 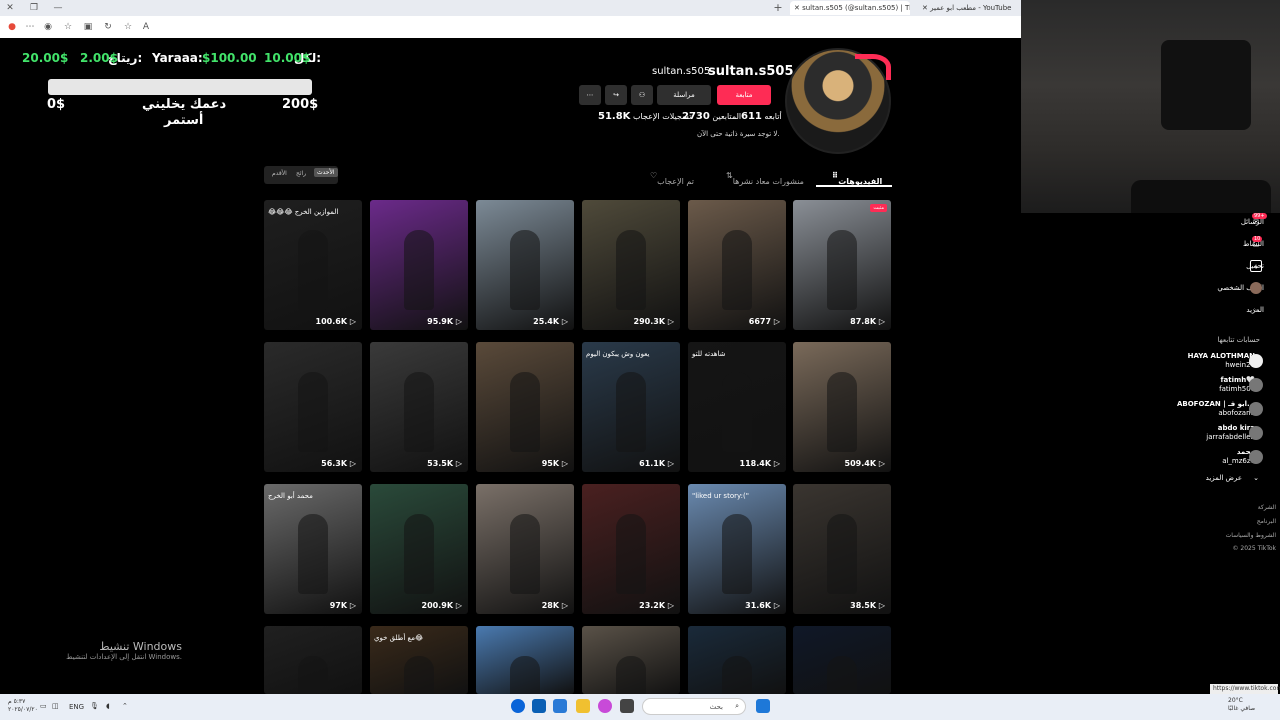 I want to click on yaraaa-label: Yaraaa:, so click(x=177, y=58).